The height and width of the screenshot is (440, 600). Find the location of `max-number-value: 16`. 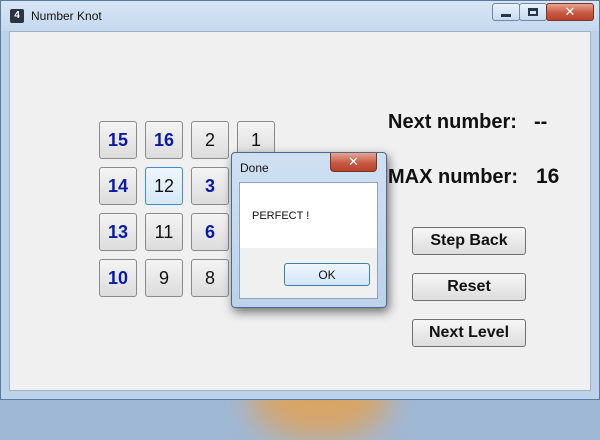

max-number-value: 16 is located at coordinates (548, 176).